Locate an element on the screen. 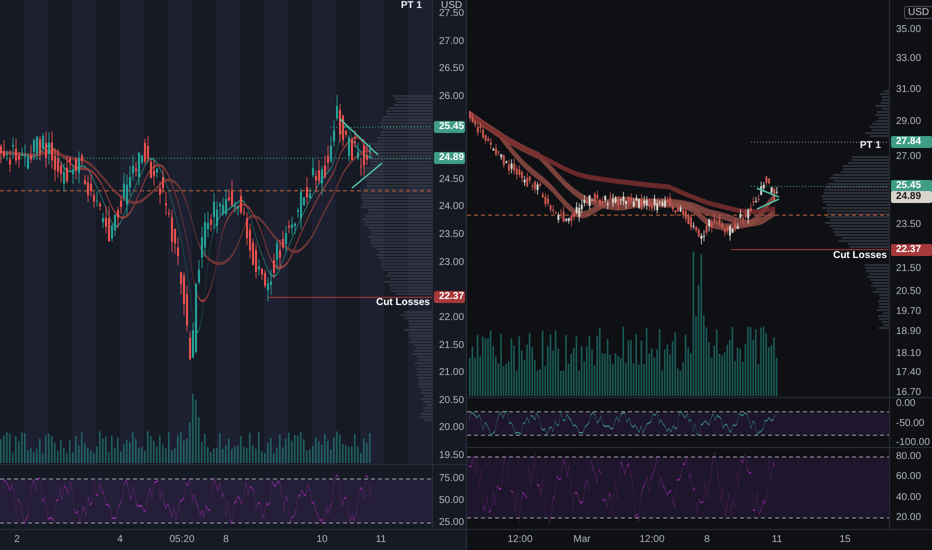 The height and width of the screenshot is (550, 932). price-label: 24.50 is located at coordinates (451, 180).